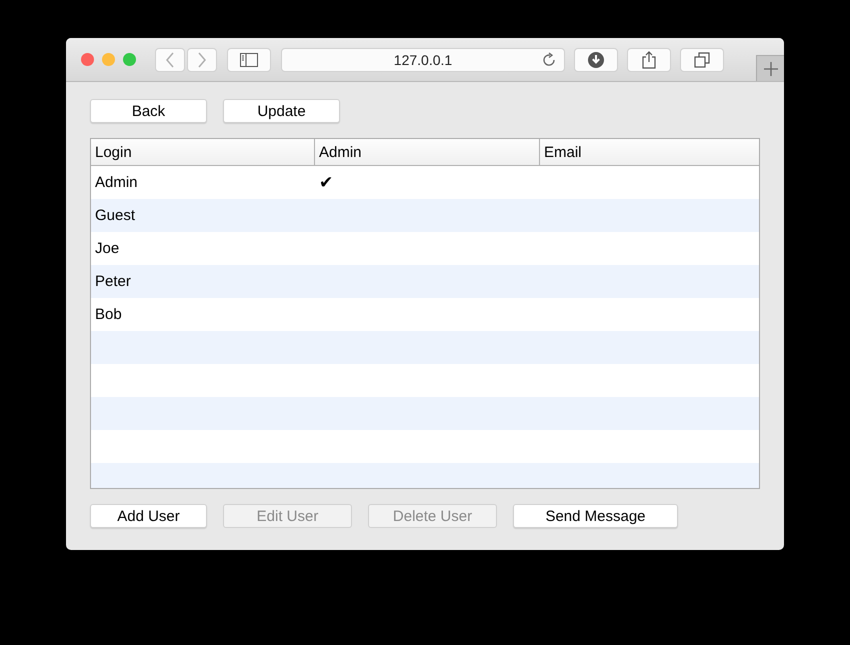  What do you see at coordinates (203, 152) in the screenshot?
I see `column-header: Login` at bounding box center [203, 152].